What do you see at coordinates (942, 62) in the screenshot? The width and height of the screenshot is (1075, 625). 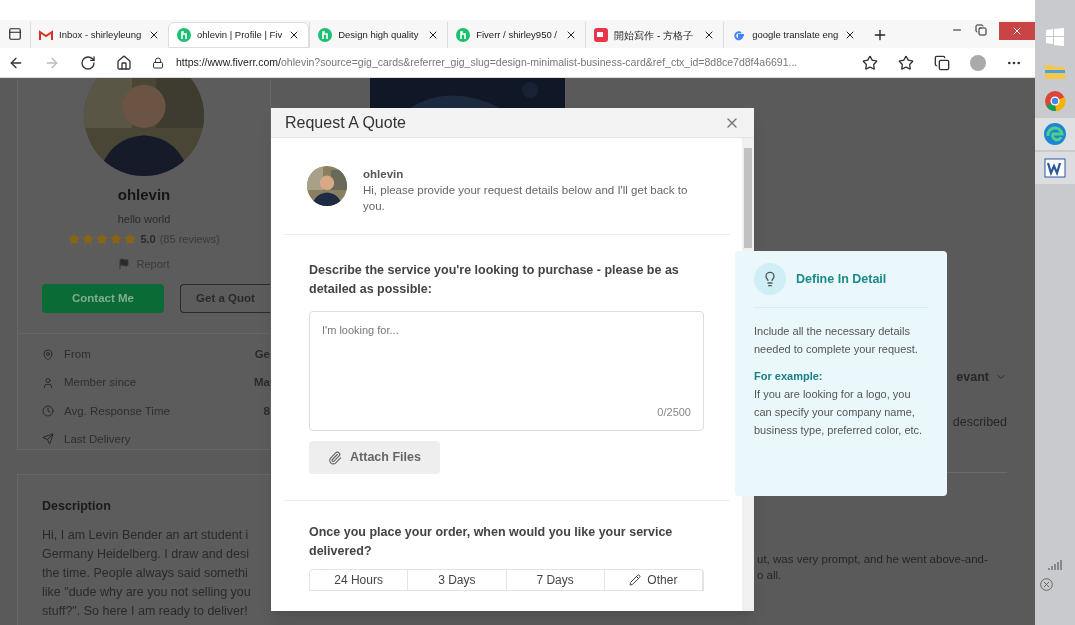 I see `collections-icon` at bounding box center [942, 62].